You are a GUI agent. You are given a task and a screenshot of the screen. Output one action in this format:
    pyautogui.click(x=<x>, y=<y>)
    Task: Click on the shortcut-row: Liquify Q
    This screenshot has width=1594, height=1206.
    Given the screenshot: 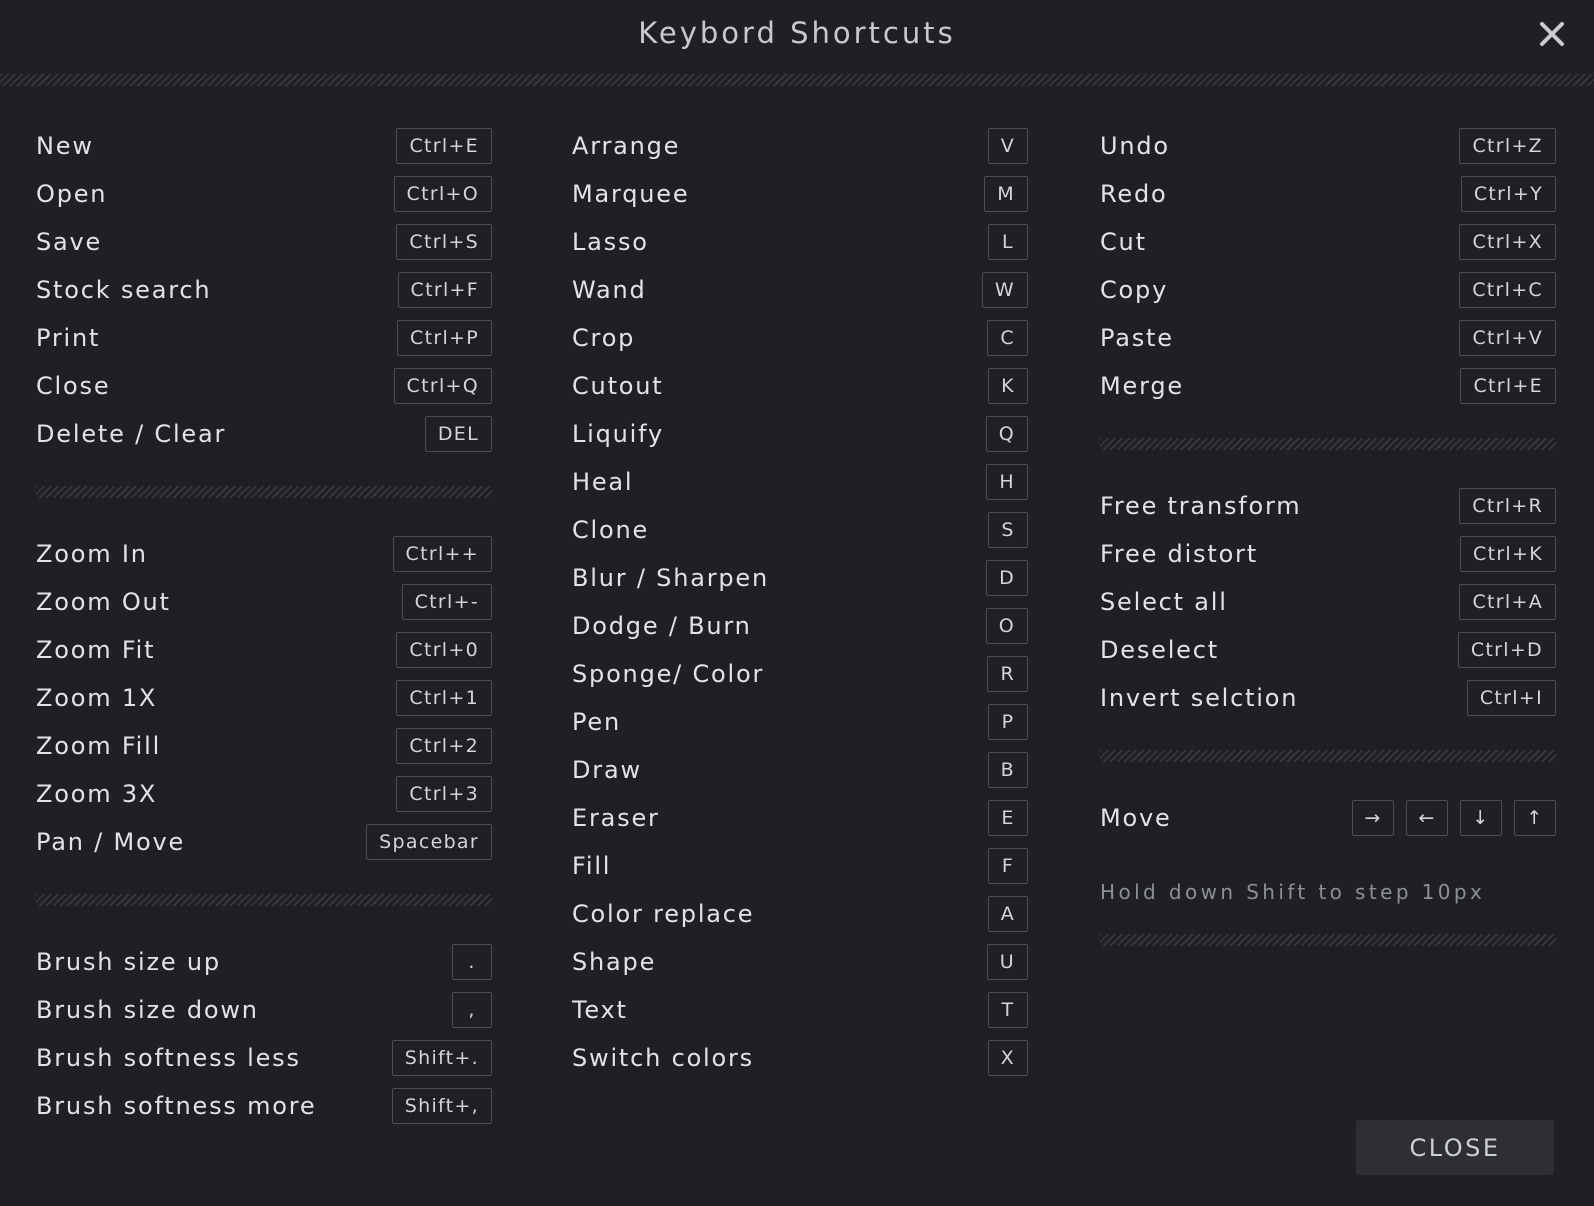 What is the action you would take?
    pyautogui.click(x=800, y=434)
    